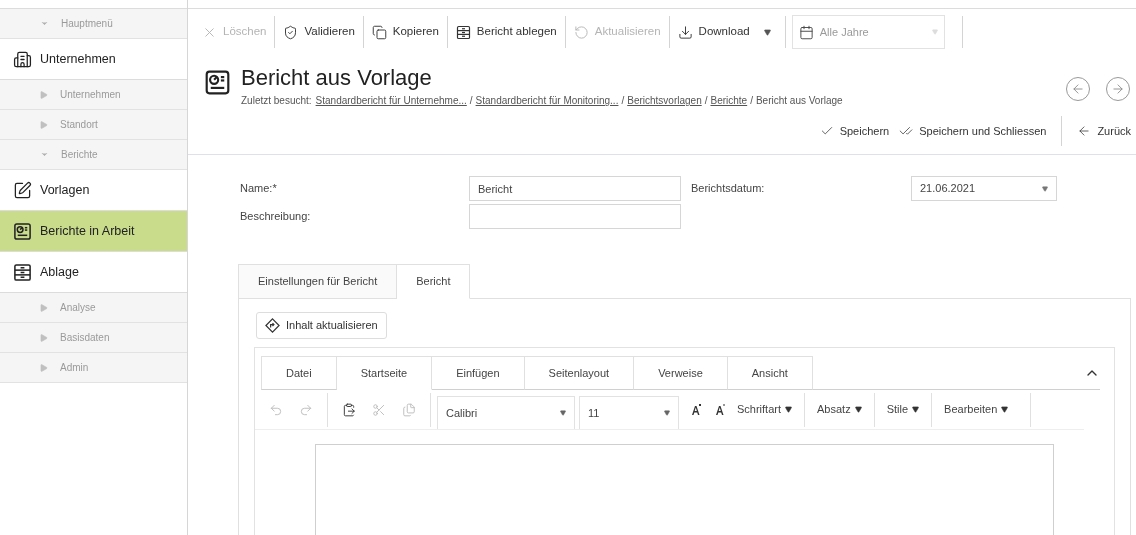  I want to click on calendar-icon, so click(806, 32).